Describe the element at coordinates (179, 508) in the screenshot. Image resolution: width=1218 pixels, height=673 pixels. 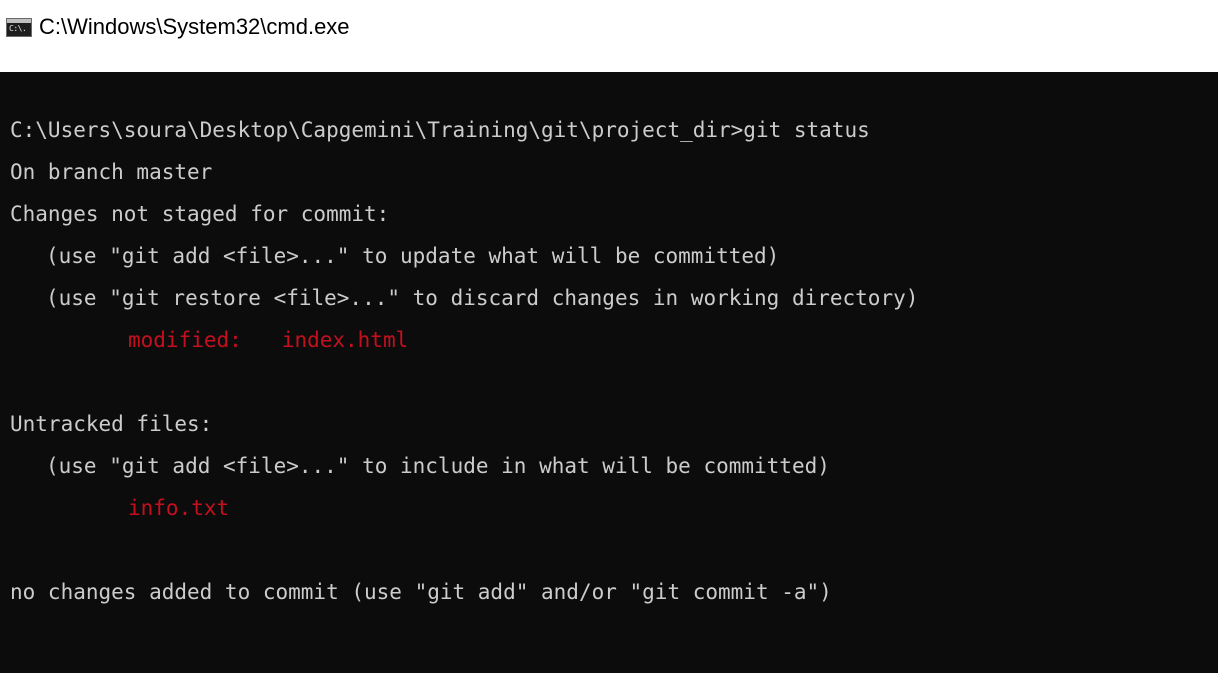
I see `untracked-filename: info.txt` at that location.